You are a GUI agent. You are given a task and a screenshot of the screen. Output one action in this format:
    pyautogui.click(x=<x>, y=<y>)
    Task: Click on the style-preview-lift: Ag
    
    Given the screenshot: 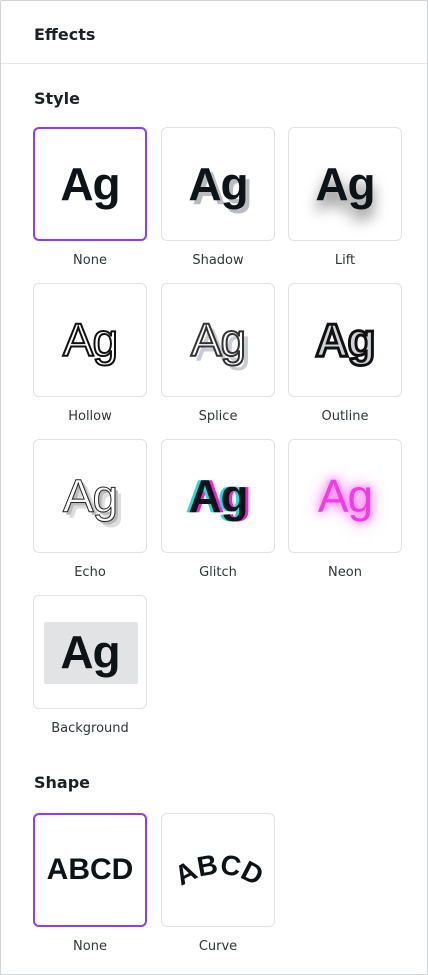 What is the action you would take?
    pyautogui.click(x=345, y=184)
    